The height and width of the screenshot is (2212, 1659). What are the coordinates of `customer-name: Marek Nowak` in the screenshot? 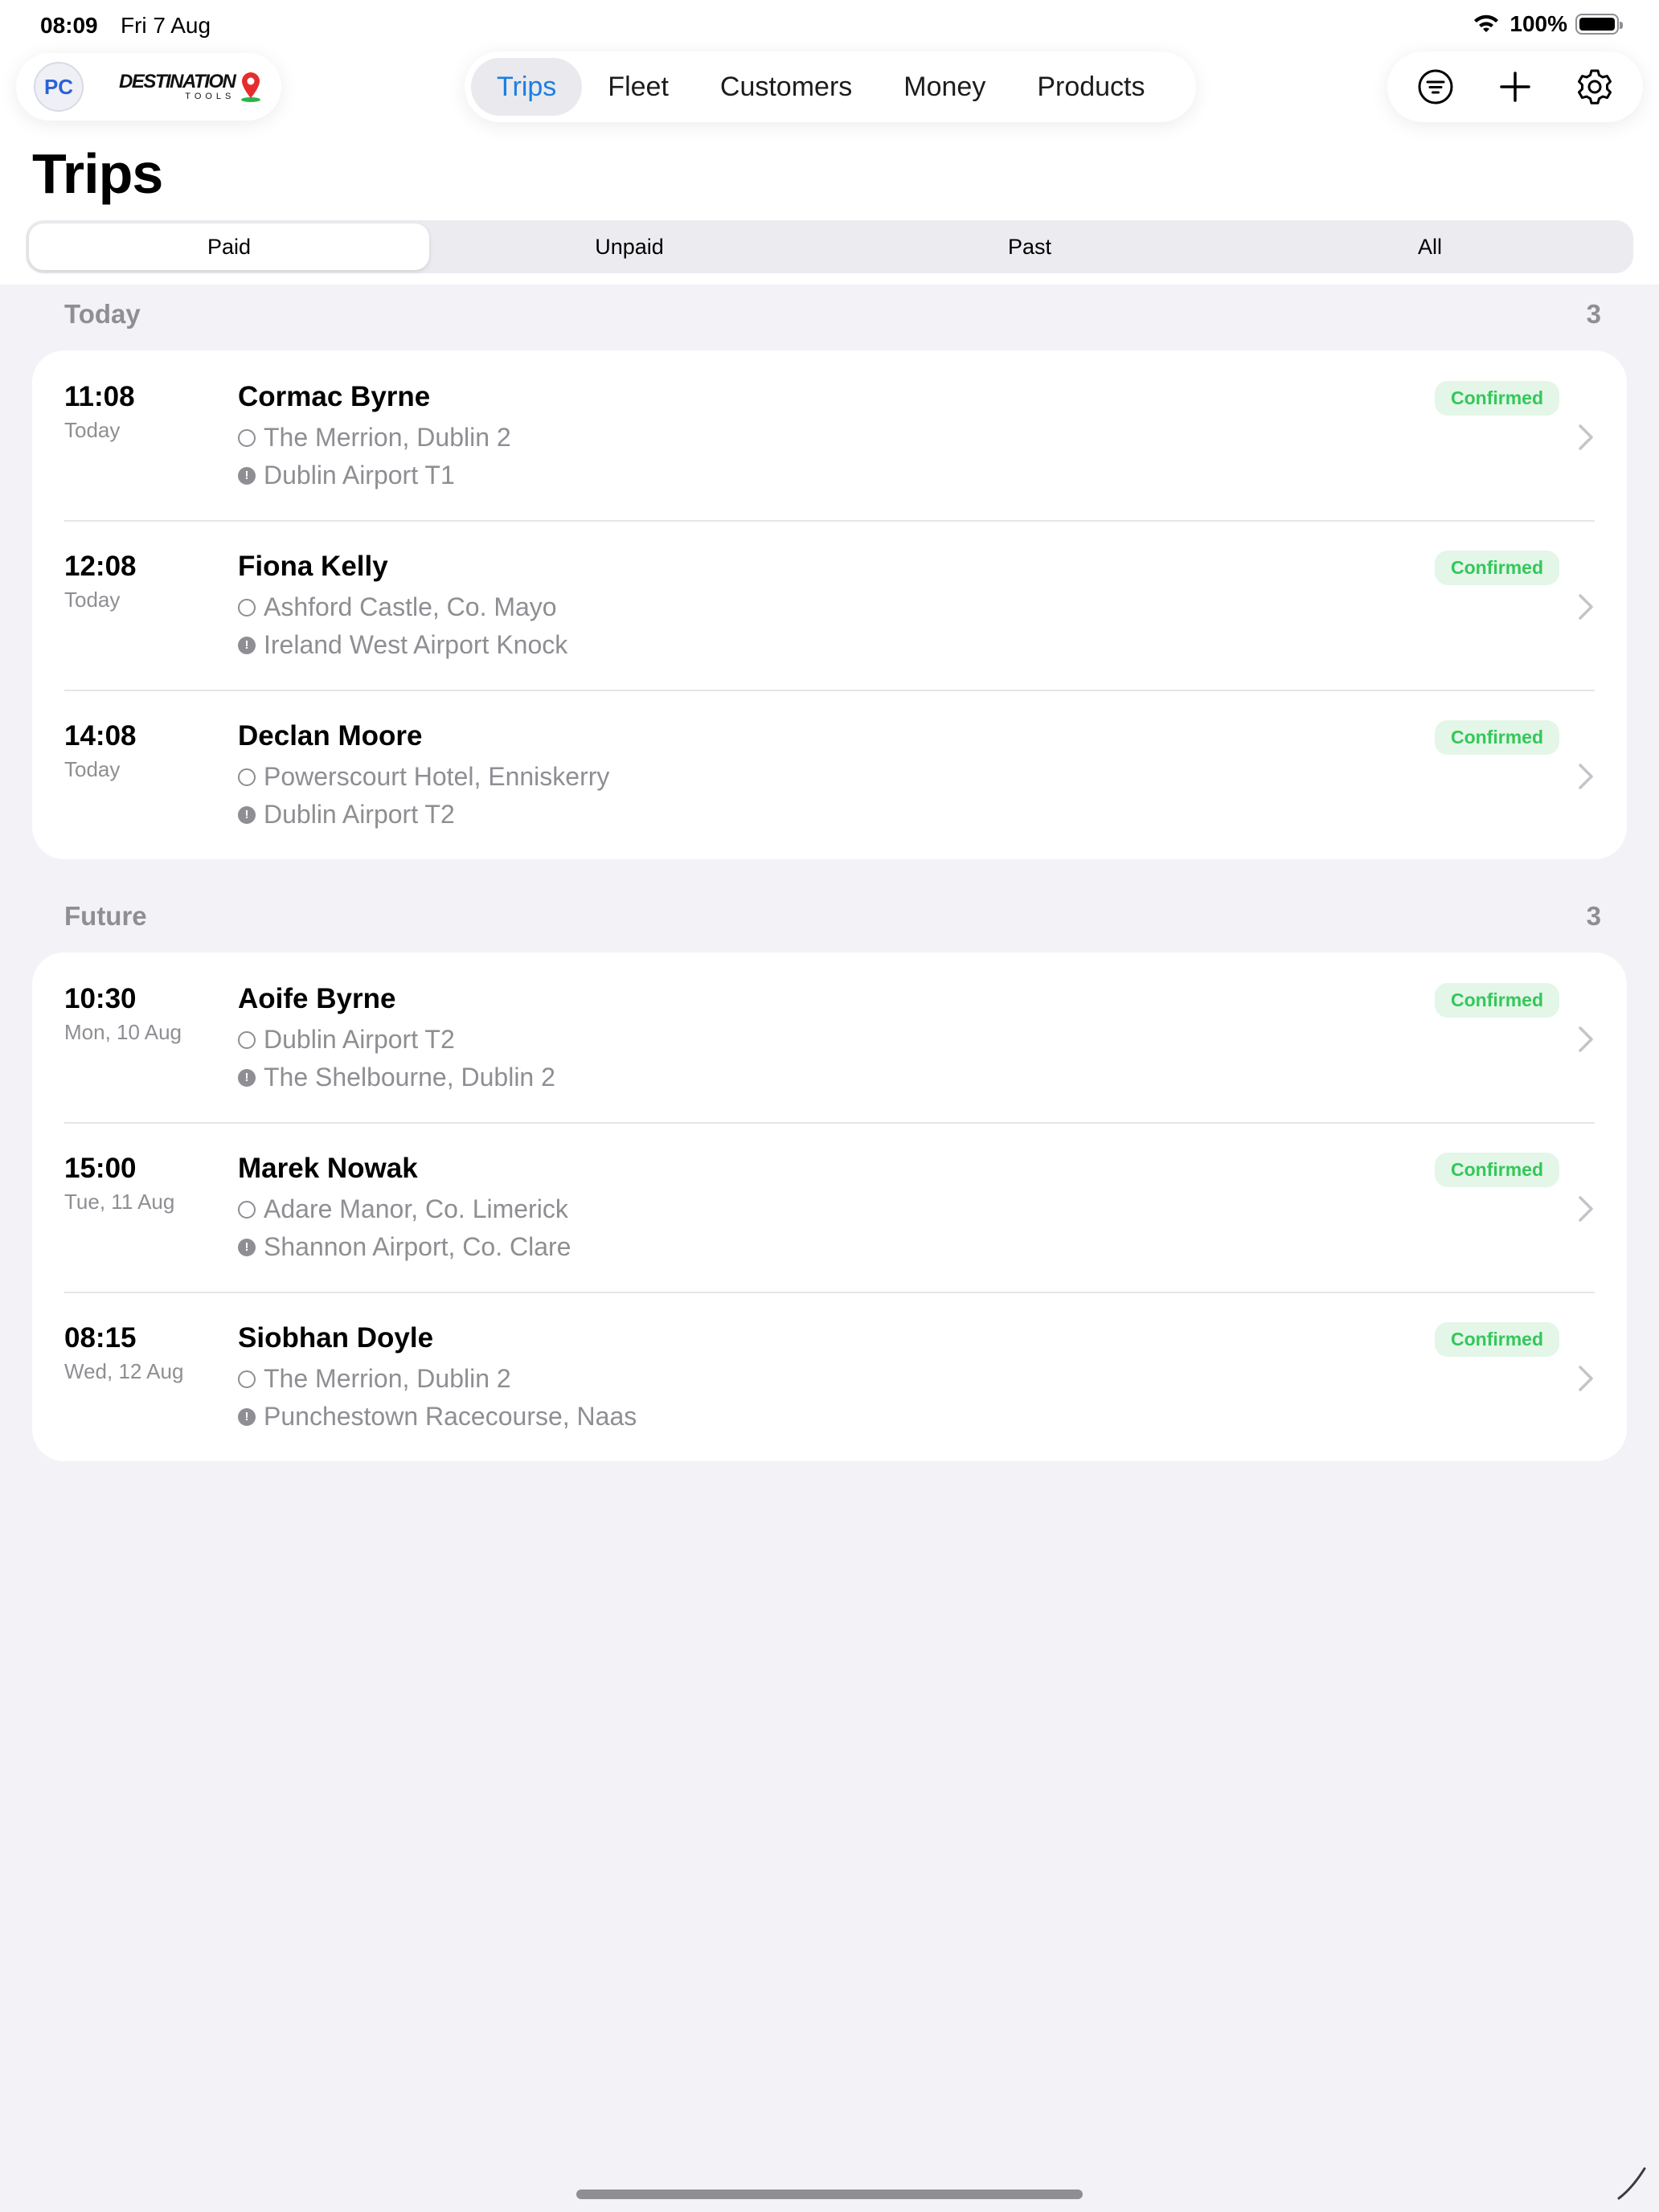 It's located at (328, 1168).